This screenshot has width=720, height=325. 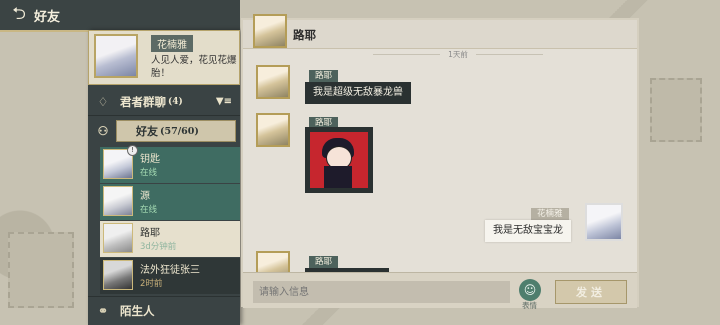 I want to click on group-chat-label: 君者群聊, so click(x=143, y=101).